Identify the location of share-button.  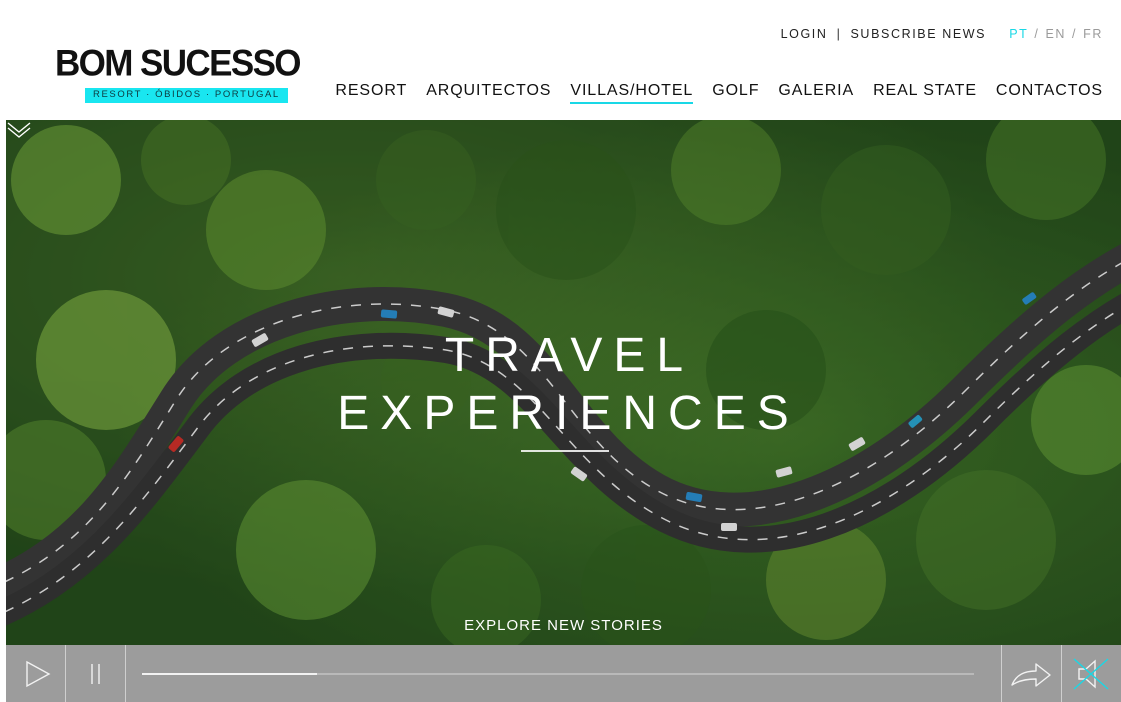
(1031, 673).